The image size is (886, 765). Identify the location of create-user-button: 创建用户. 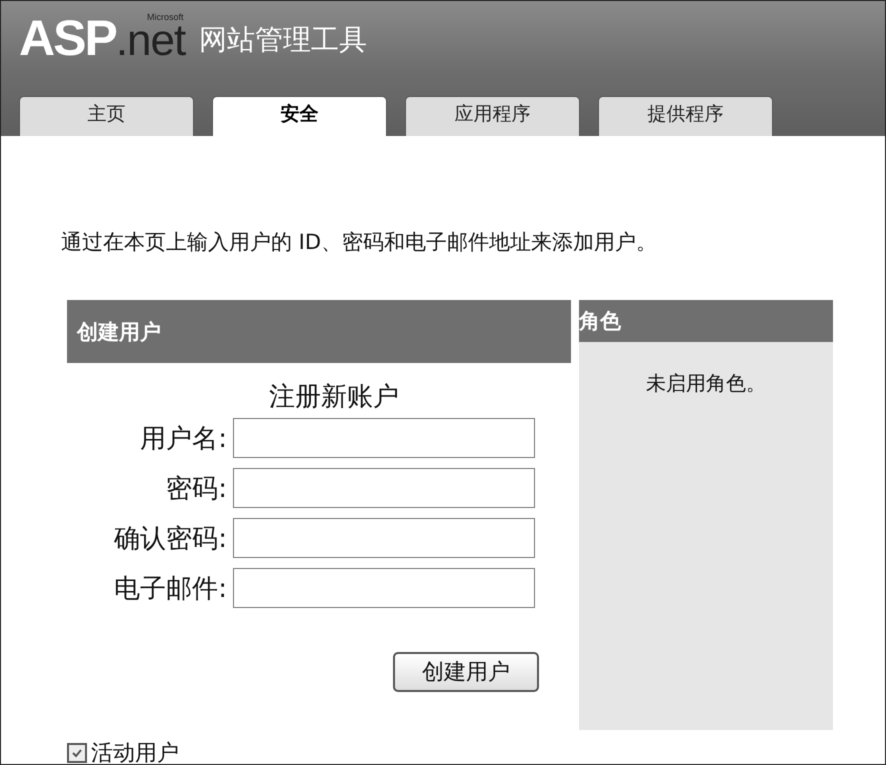
(466, 672).